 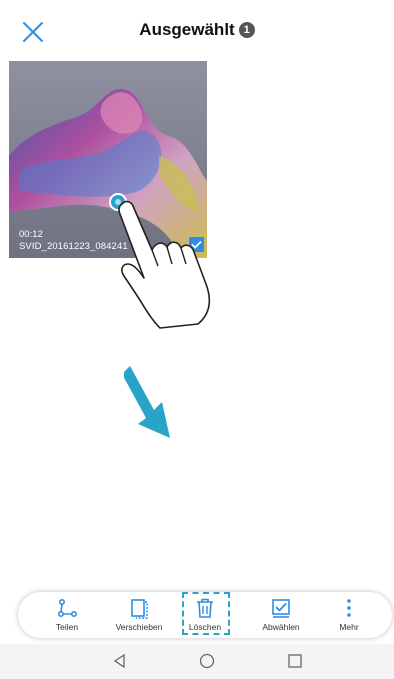 I want to click on delete-highlight-box, so click(x=206, y=613).